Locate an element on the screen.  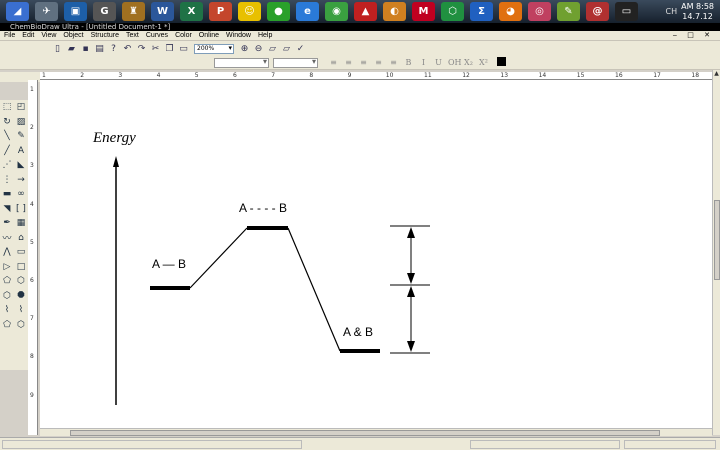
style-button-2: U is located at coordinates (438, 62).